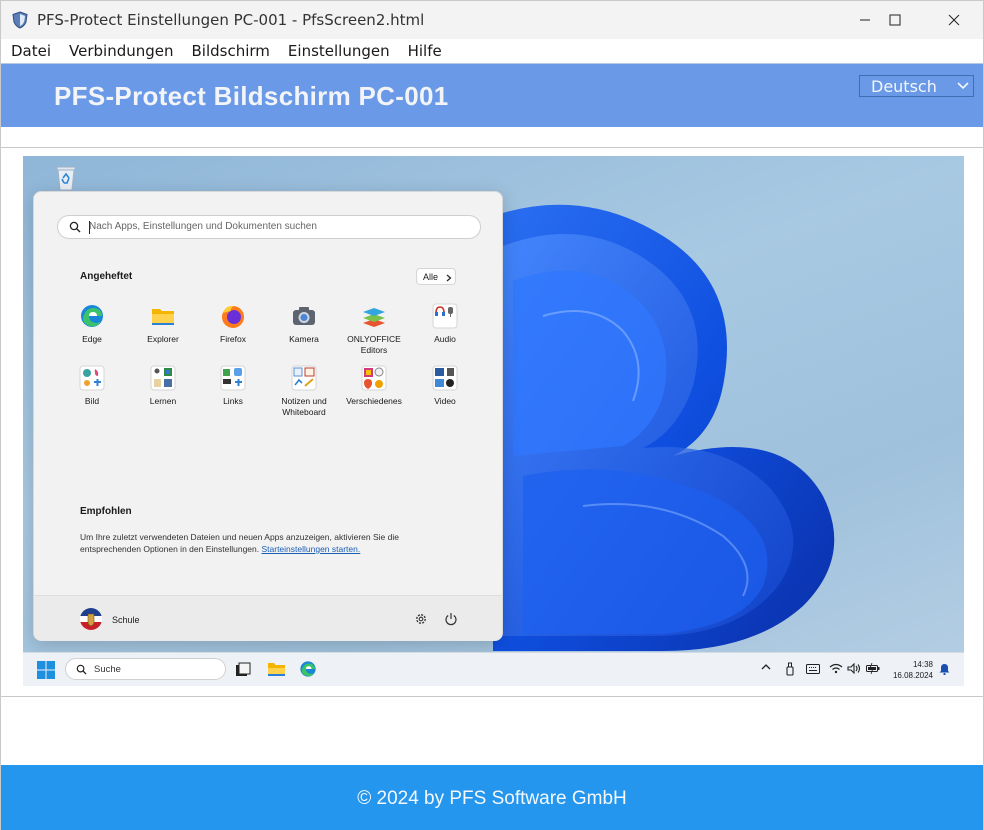 The width and height of the screenshot is (984, 830). Describe the element at coordinates (339, 51) in the screenshot. I see `menu-einstellungen: Einstellungen` at that location.